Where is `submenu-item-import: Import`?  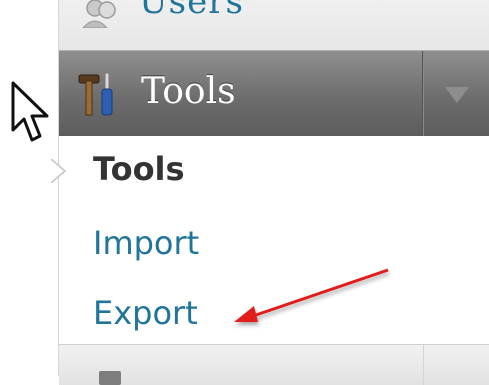
submenu-item-import: Import is located at coordinates (146, 243).